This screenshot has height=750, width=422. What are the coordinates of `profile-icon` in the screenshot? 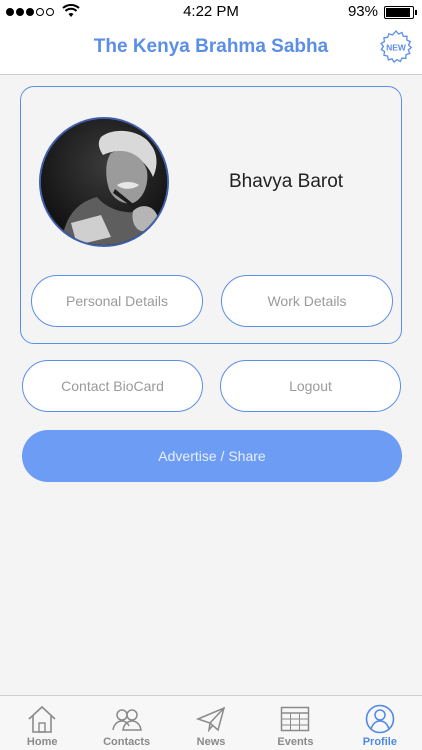 It's located at (380, 719).